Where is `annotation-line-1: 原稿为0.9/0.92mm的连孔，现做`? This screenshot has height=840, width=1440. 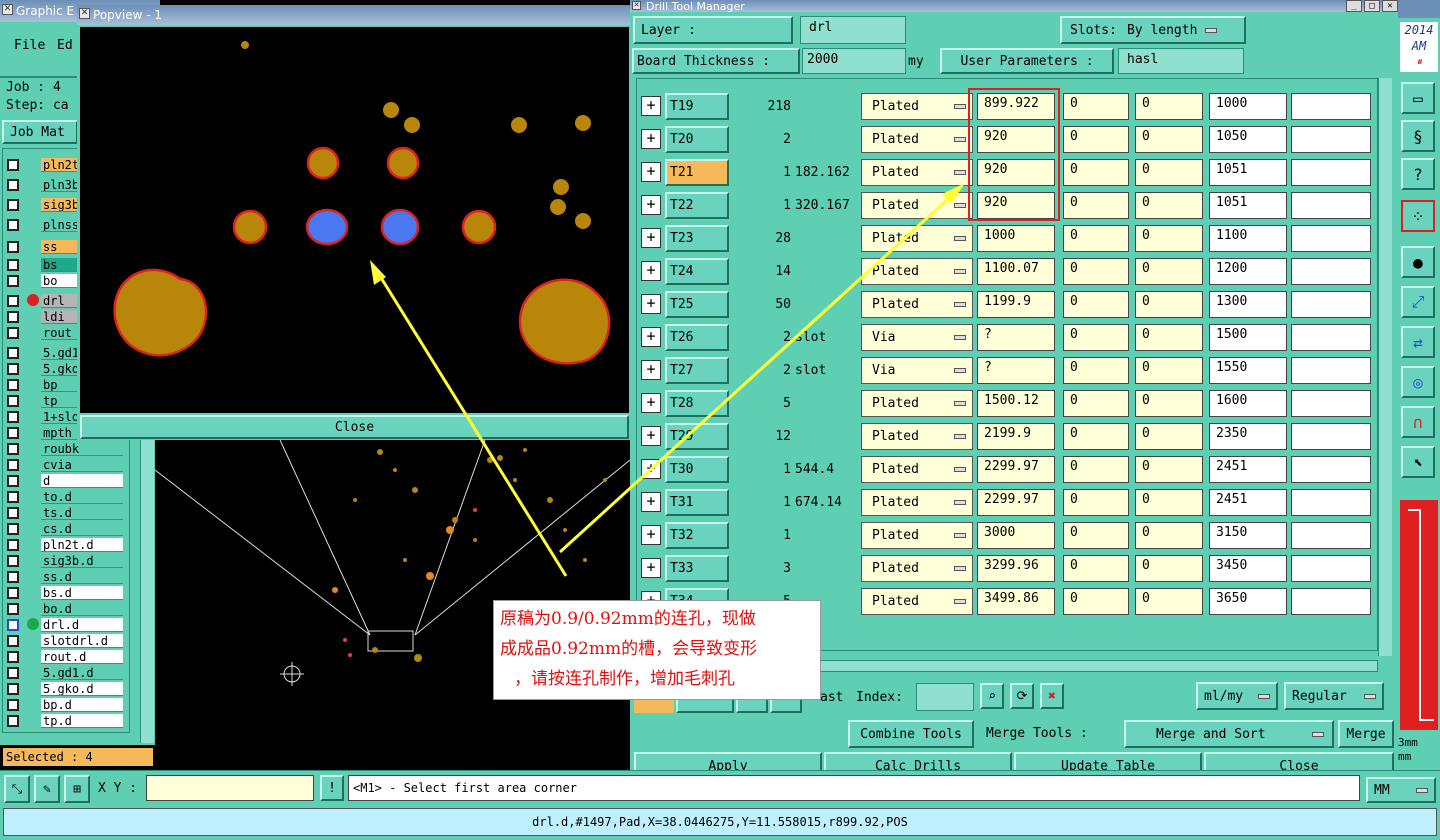 annotation-line-1: 原稿为0.9/0.92mm的连孔，现做 is located at coordinates (628, 619).